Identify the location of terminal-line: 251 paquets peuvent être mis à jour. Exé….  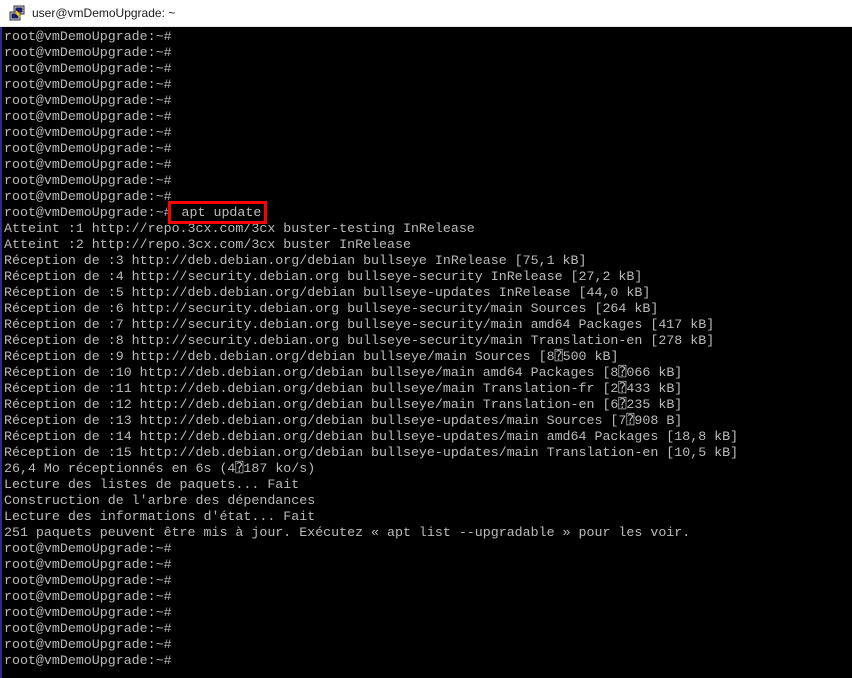
(347, 532).